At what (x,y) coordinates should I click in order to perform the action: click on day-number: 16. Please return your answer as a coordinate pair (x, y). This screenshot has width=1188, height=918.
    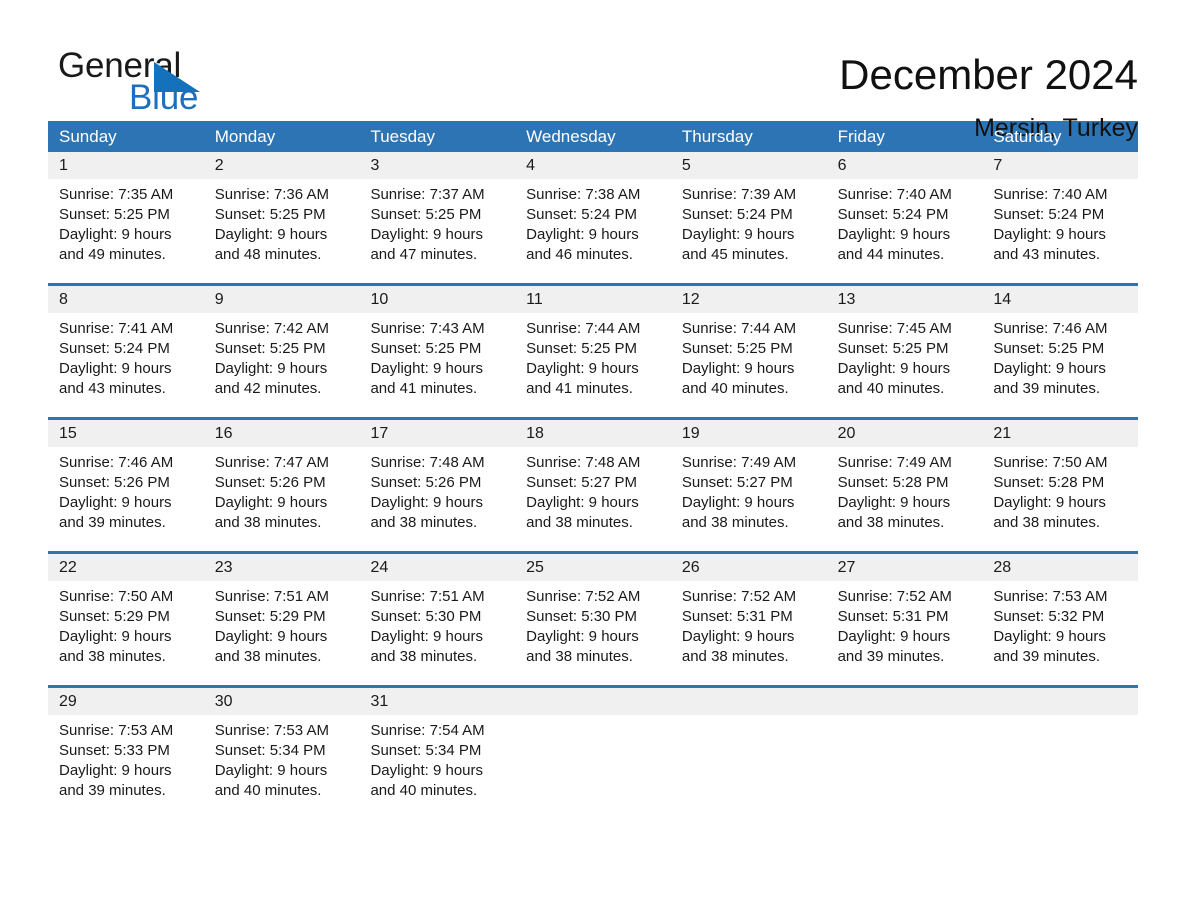
    Looking at the image, I should click on (282, 433).